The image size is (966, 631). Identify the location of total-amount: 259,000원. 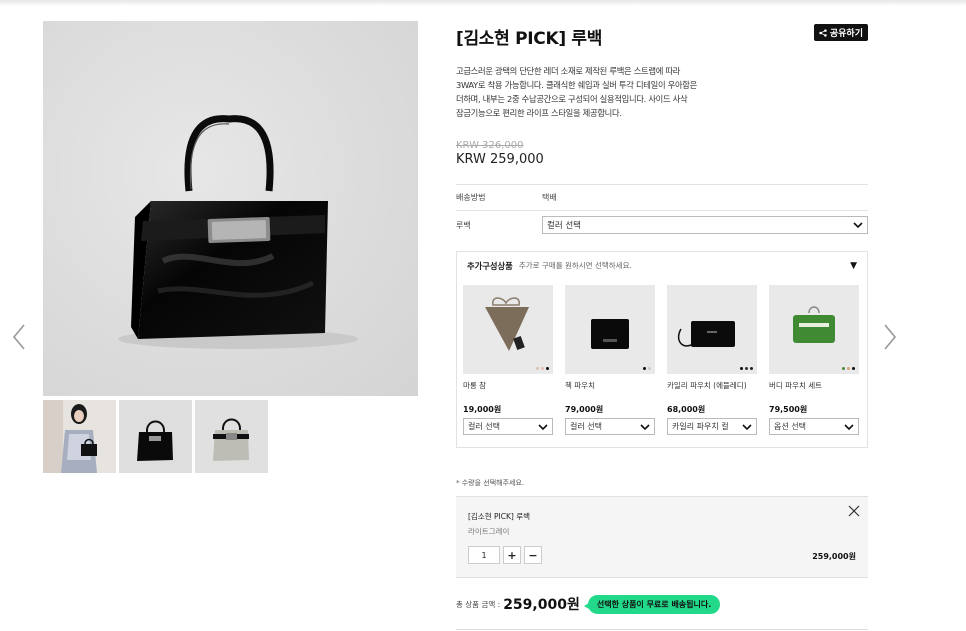
(541, 605).